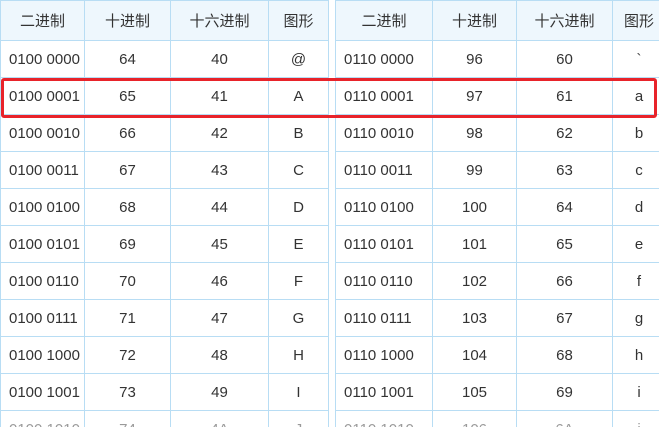 This screenshot has height=427, width=659. I want to click on cell-binary: 0110 0000, so click(384, 59).